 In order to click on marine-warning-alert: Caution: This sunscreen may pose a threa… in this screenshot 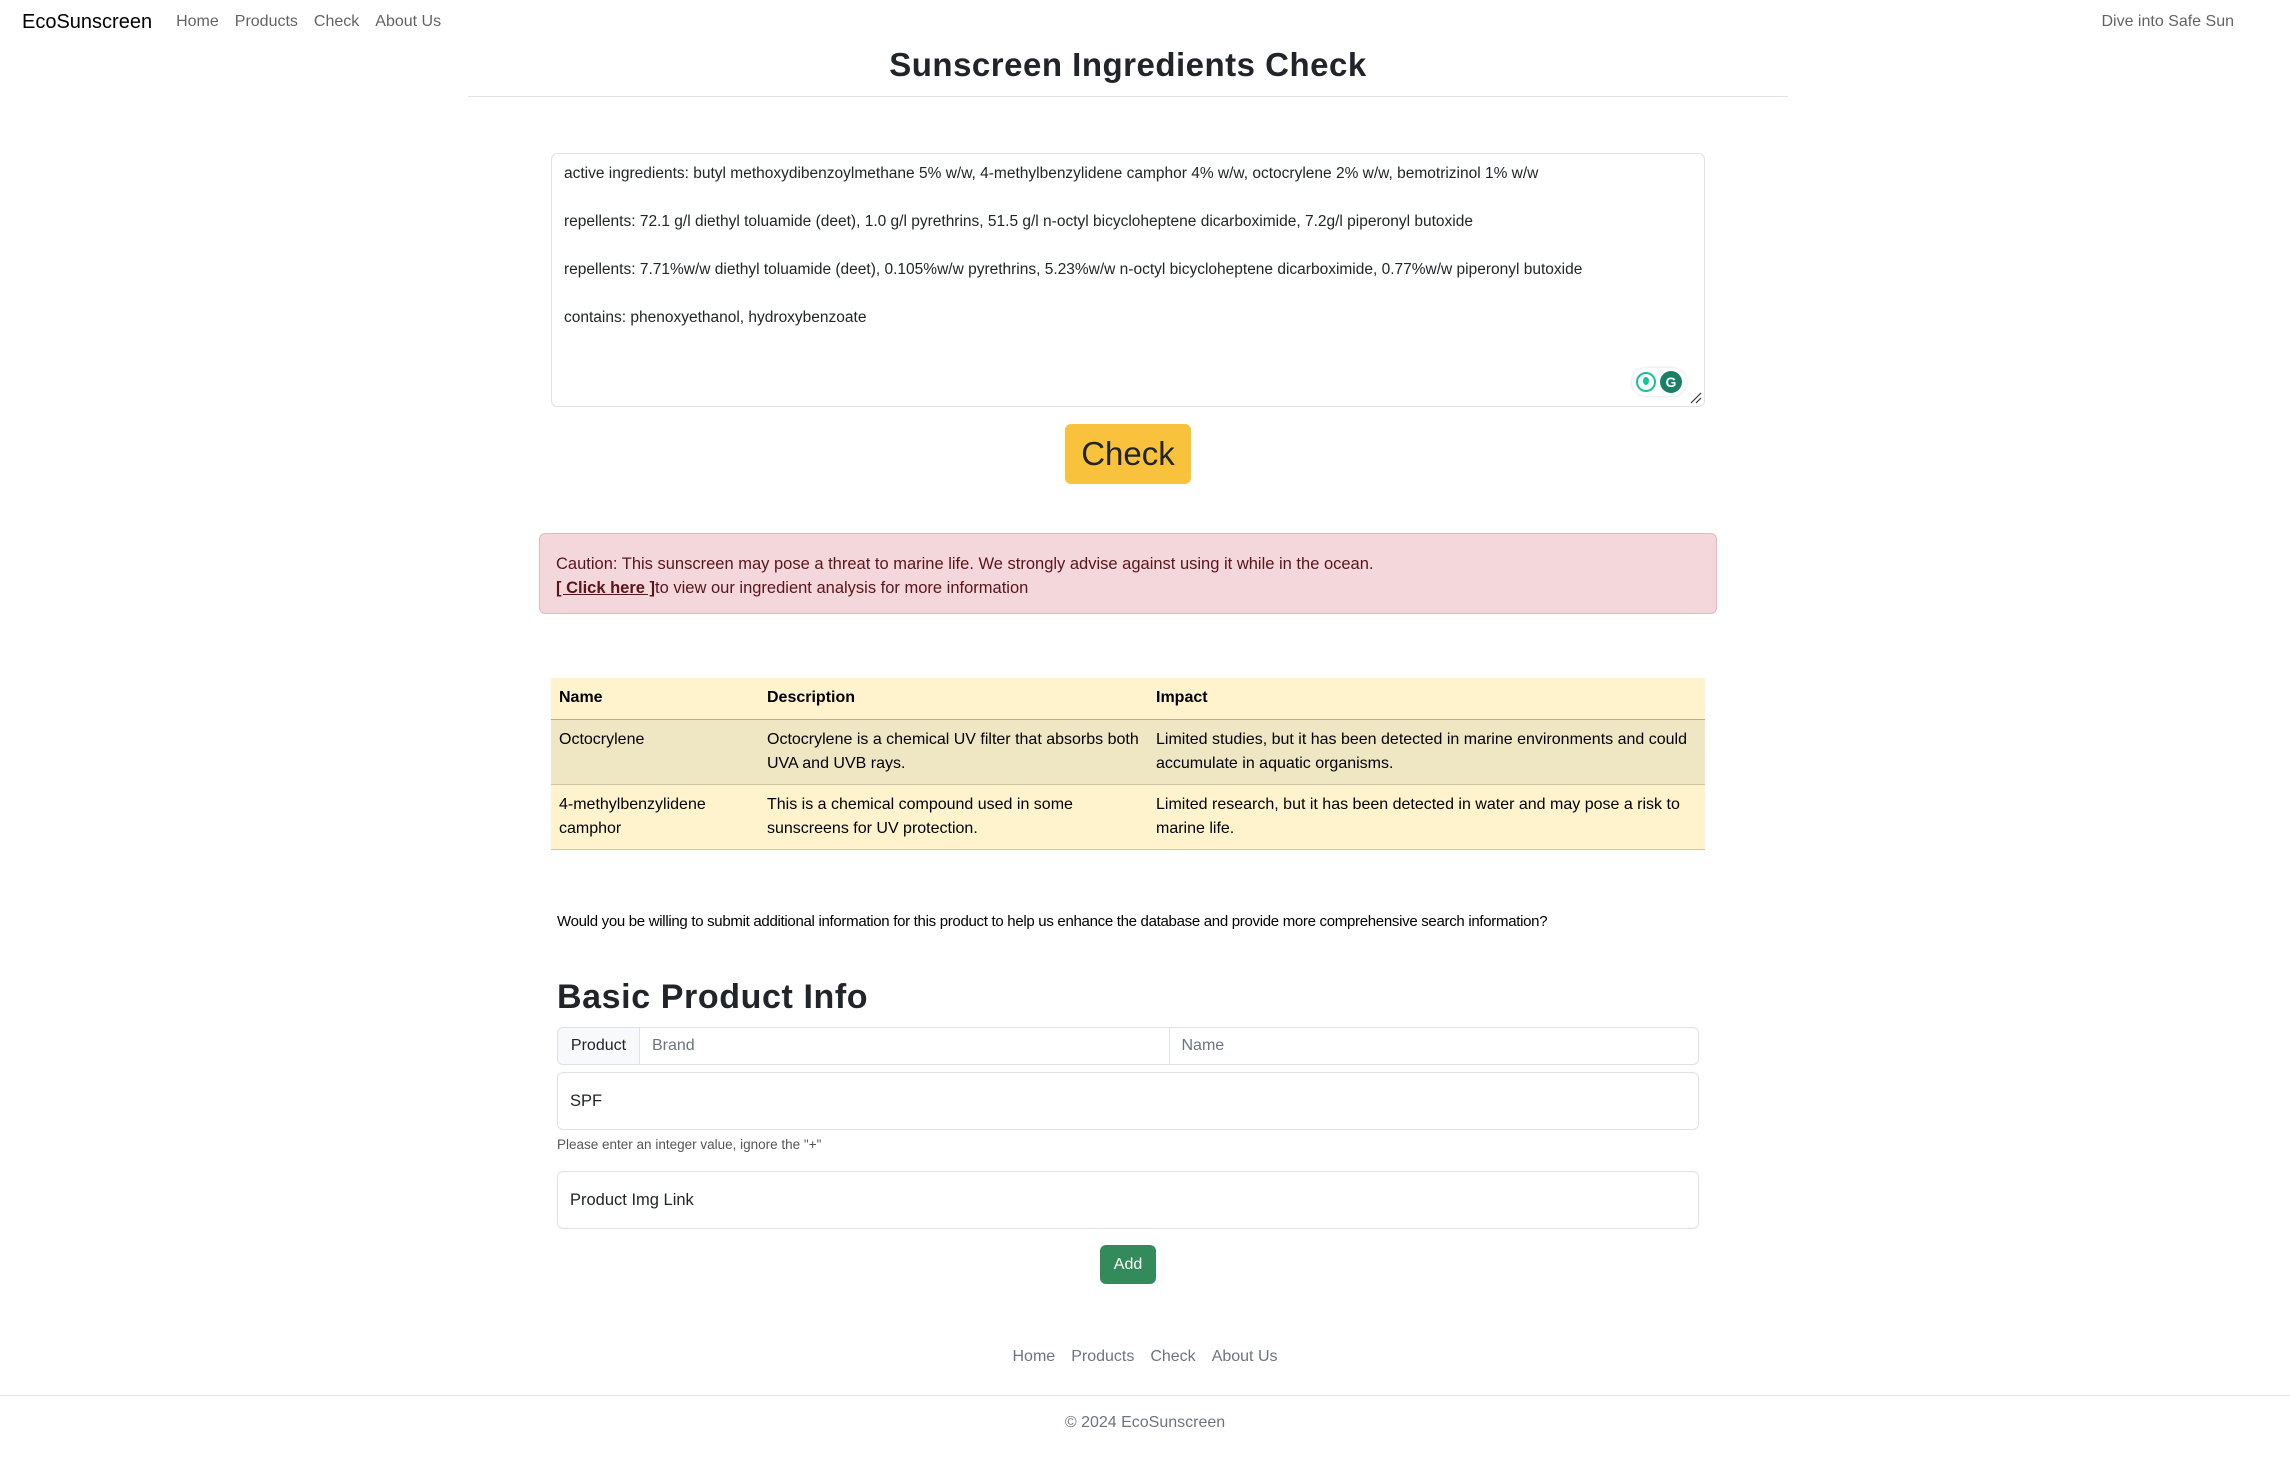, I will do `click(1128, 573)`.